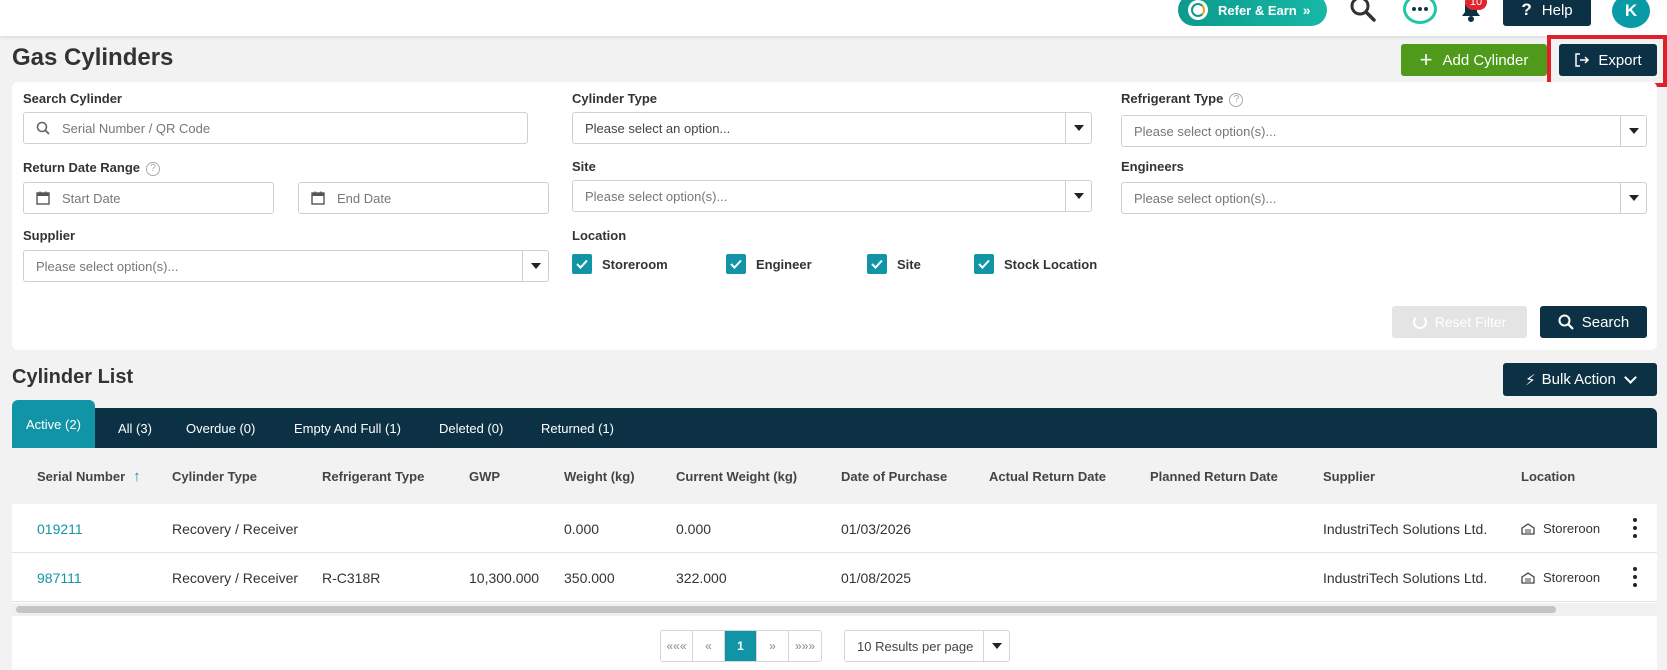 This screenshot has height=670, width=1667. I want to click on column-supplier: Supplier, so click(1349, 476).